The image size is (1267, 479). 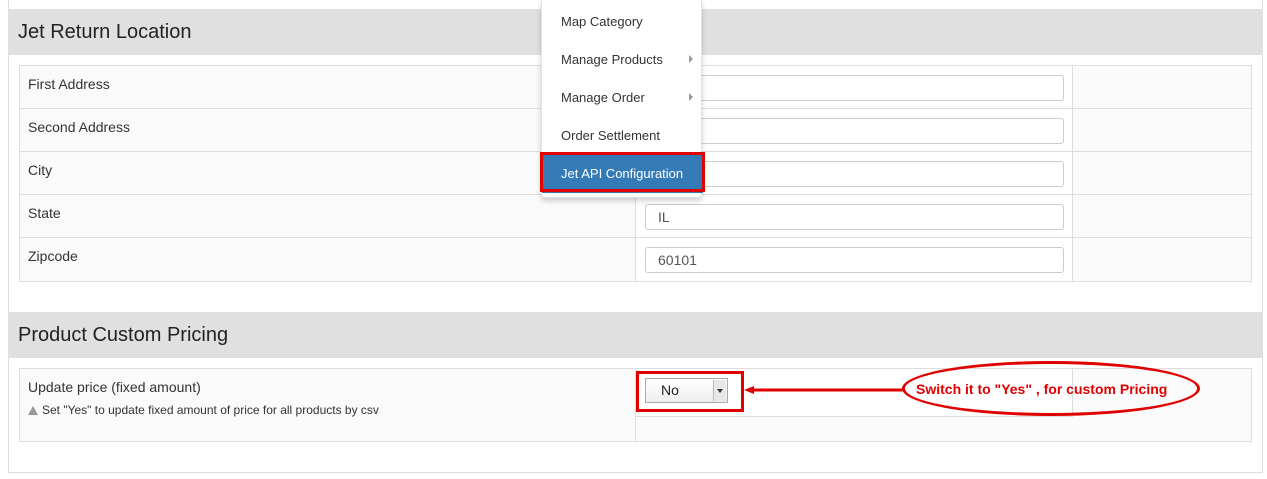 What do you see at coordinates (622, 60) in the screenshot?
I see `menu-item-manage-products: Manage Products` at bounding box center [622, 60].